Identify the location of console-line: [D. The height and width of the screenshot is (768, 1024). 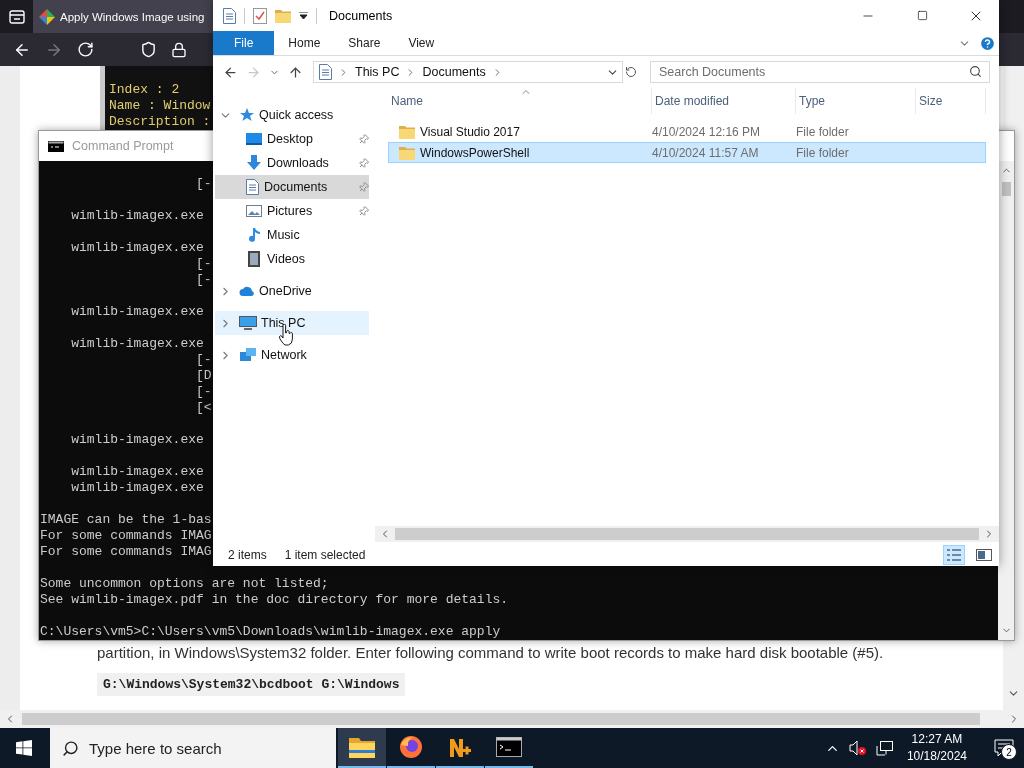
(203, 376).